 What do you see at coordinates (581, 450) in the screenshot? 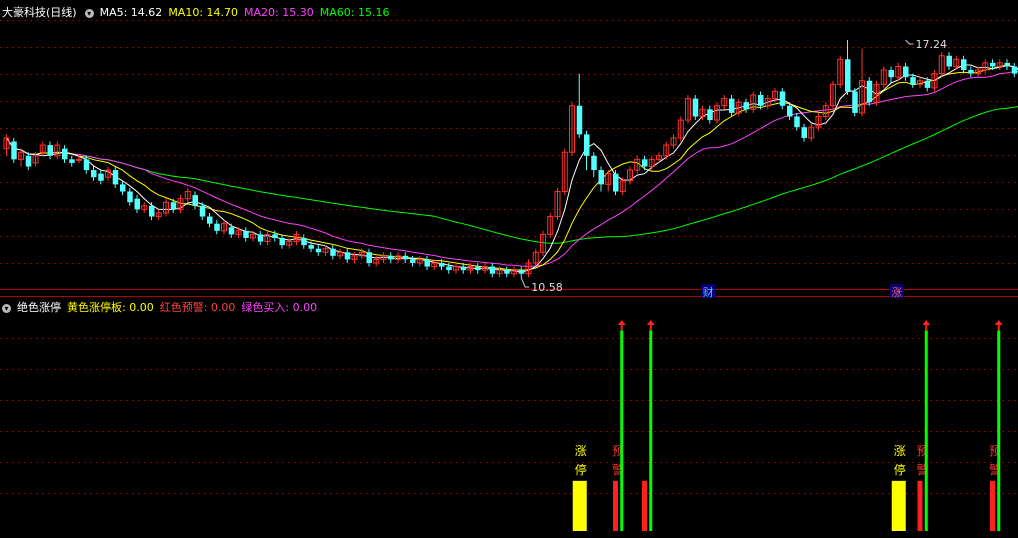
I see `signal-label-0-0: 涨` at bounding box center [581, 450].